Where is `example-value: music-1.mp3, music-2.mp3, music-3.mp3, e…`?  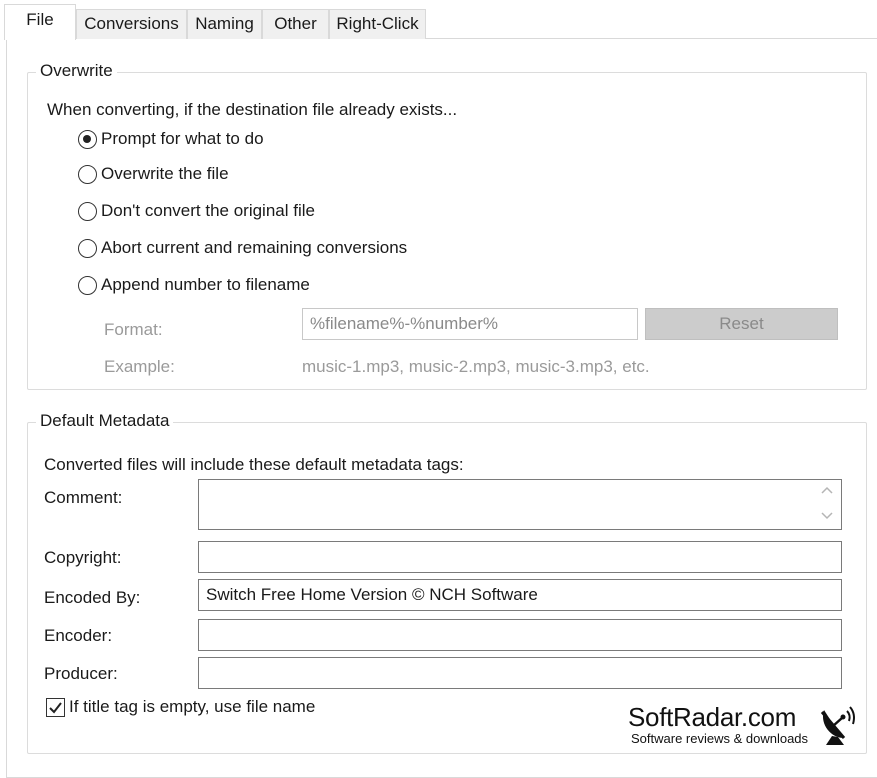 example-value: music-1.mp3, music-2.mp3, music-3.mp3, e… is located at coordinates (476, 366).